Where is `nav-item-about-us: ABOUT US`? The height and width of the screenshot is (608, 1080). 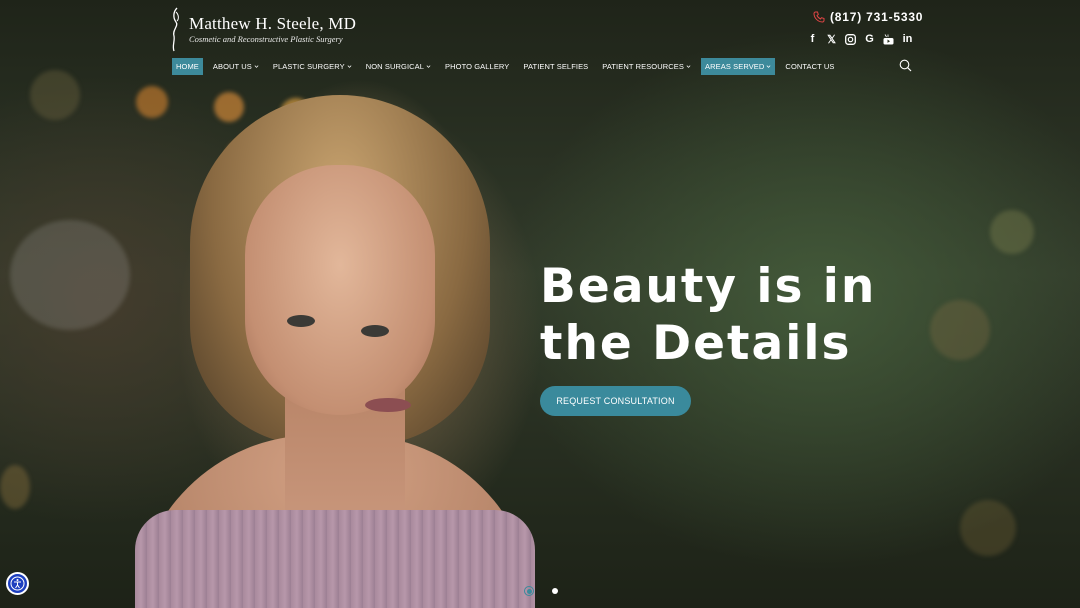 nav-item-about-us: ABOUT US is located at coordinates (236, 66).